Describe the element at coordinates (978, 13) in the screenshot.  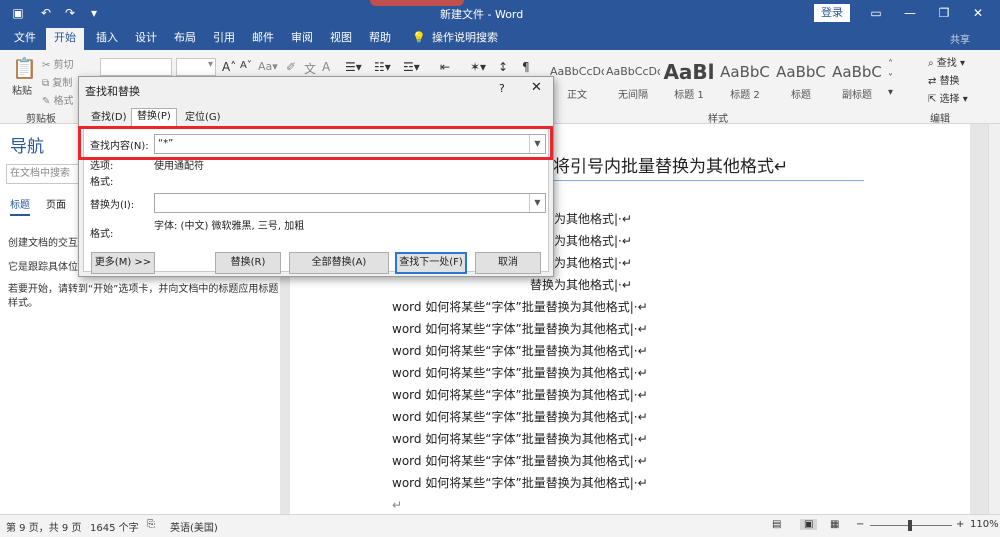
I see `close-icon: ✕` at that location.